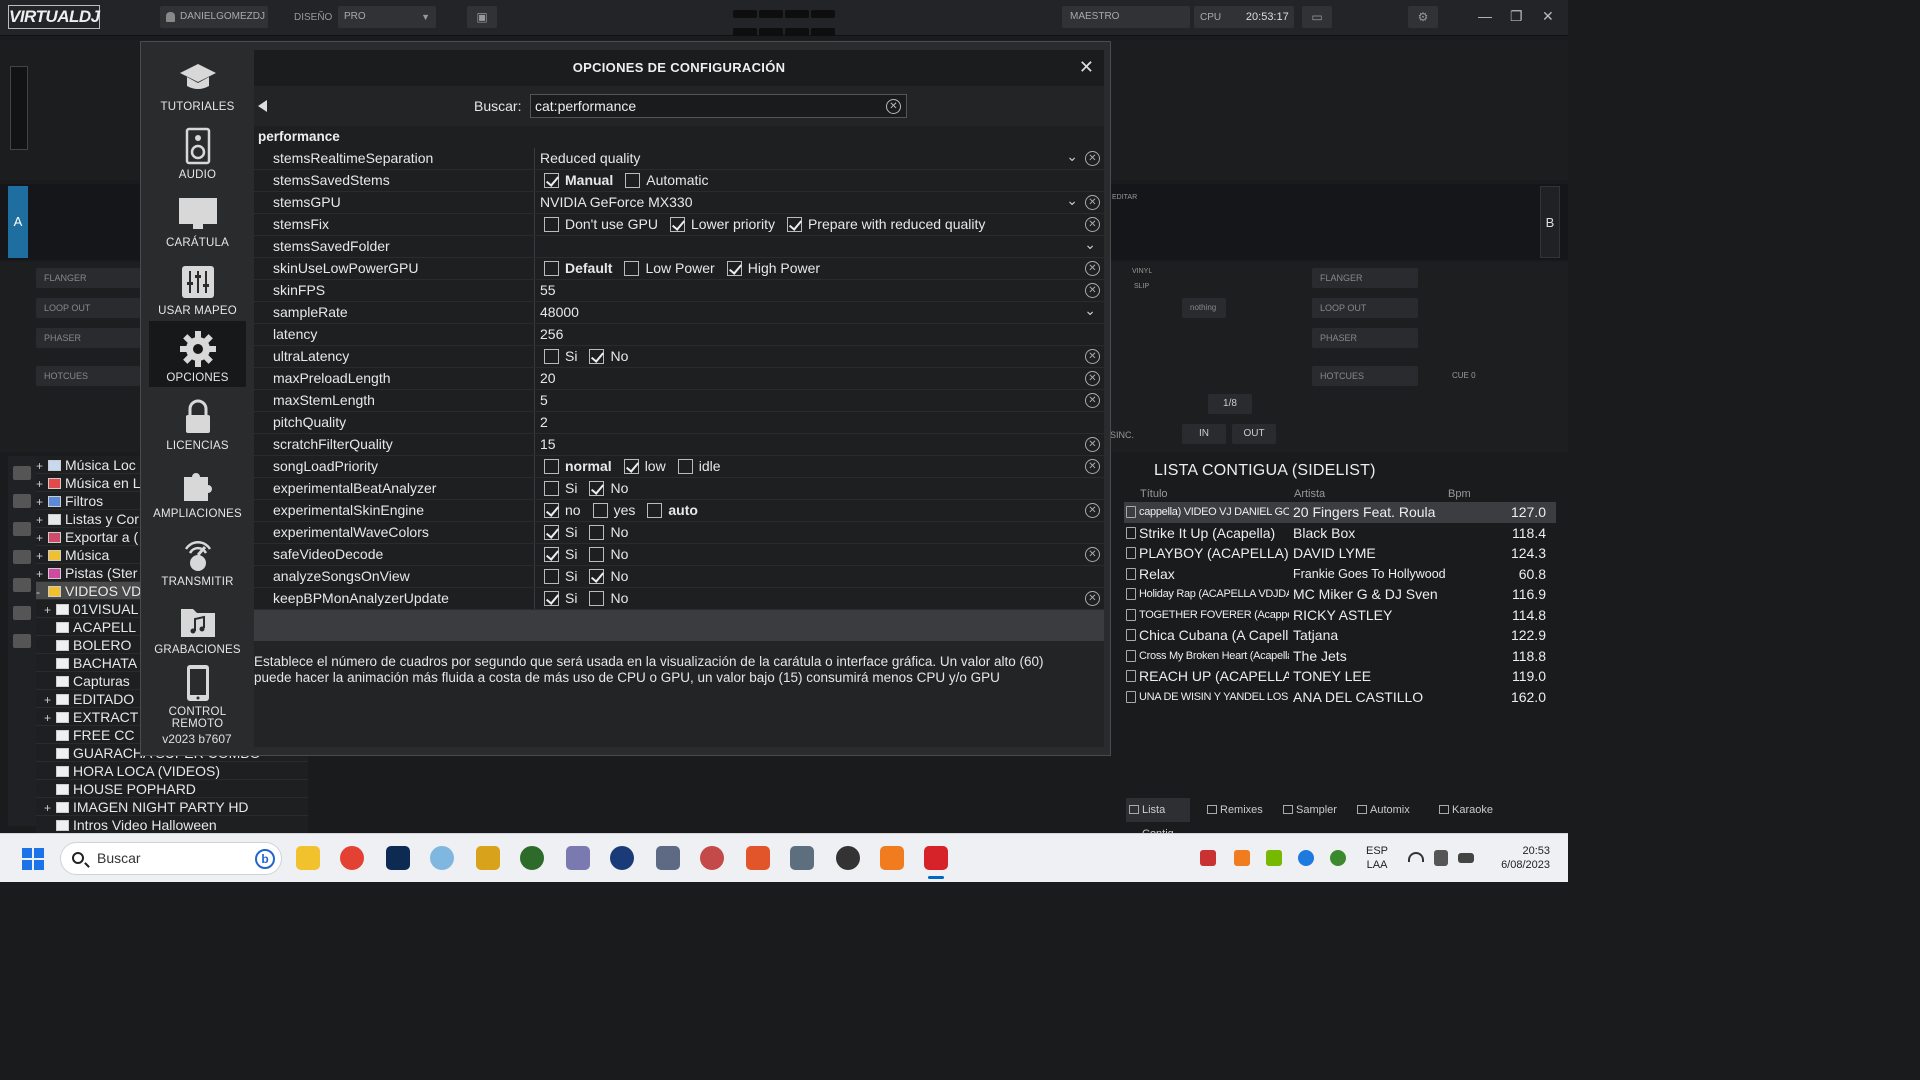 The image size is (1920, 1080). I want to click on option-row: stemsRealtimeSeparation Reduced quality ⌄ ✕, so click(679, 159).